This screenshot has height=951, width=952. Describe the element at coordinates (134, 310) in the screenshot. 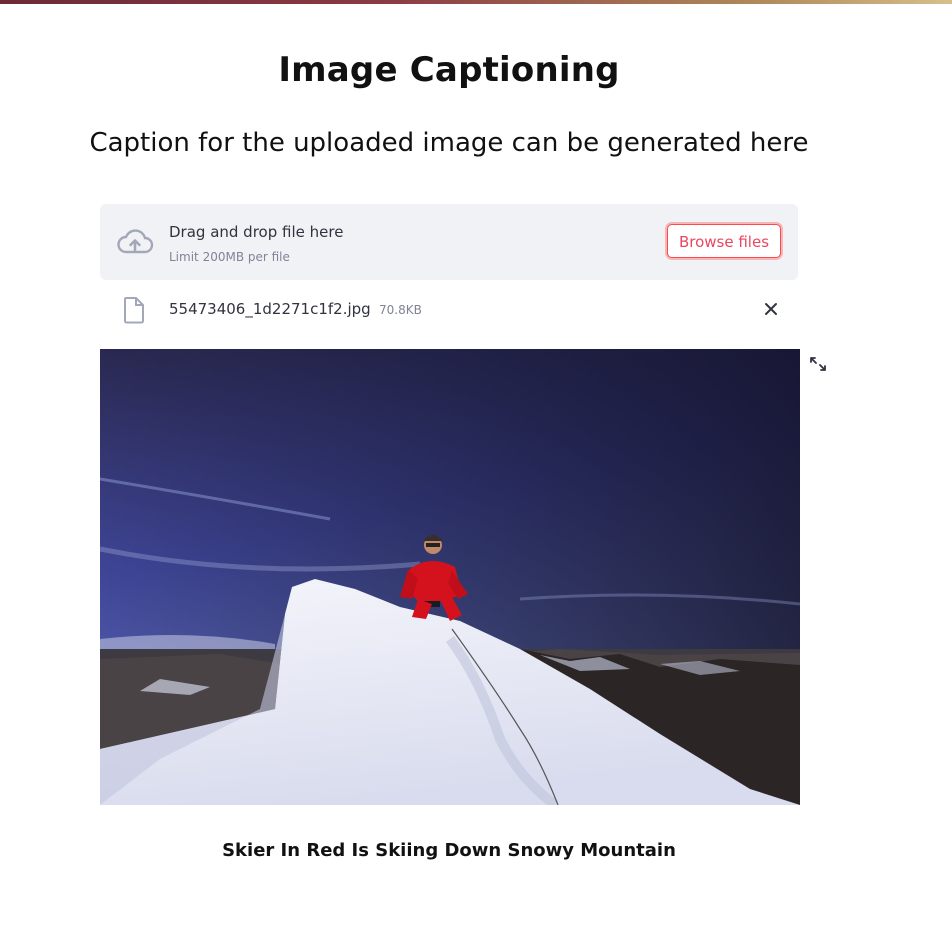

I see `file-icon` at that location.